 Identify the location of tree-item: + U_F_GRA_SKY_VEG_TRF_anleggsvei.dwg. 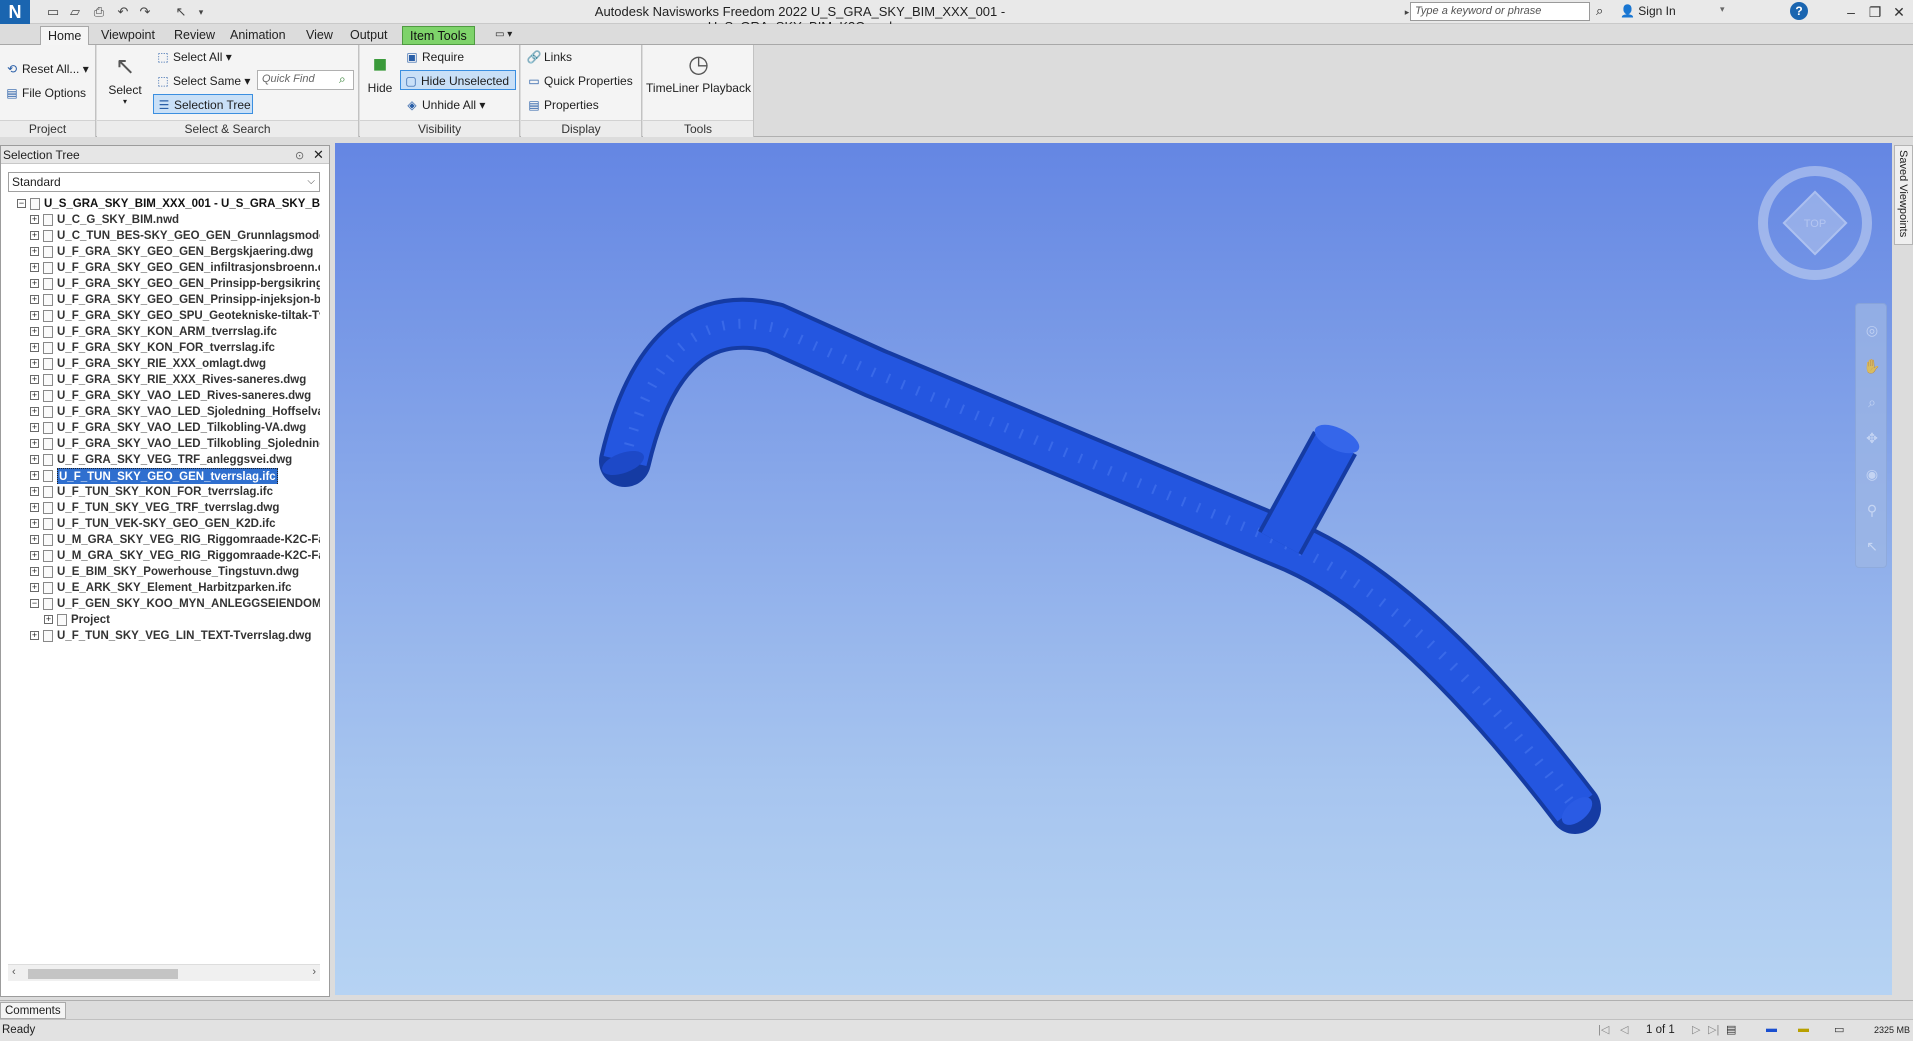
(164, 460).